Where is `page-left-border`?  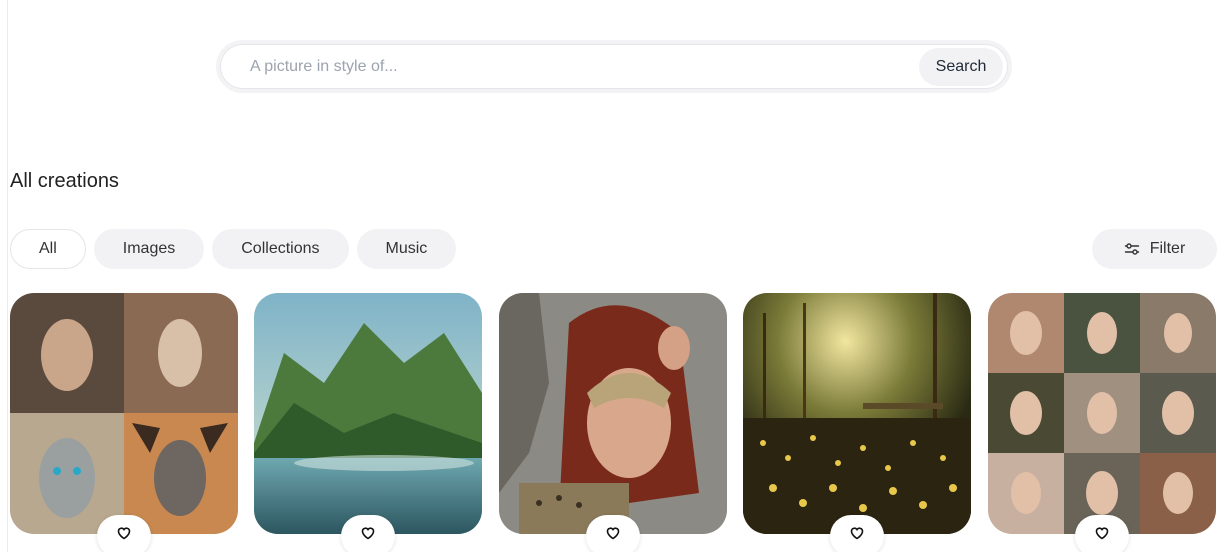
page-left-border is located at coordinates (7, 276).